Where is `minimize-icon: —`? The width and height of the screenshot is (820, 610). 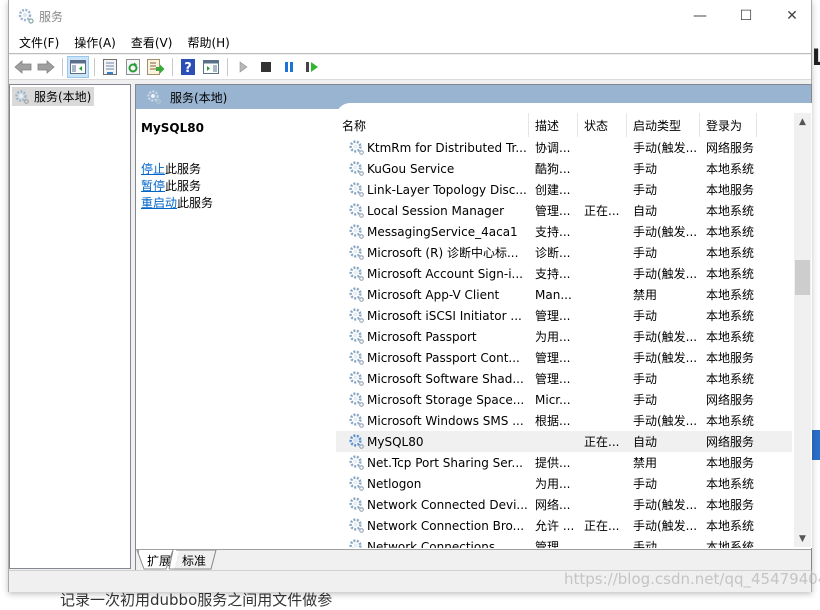
minimize-icon: — is located at coordinates (700, 16).